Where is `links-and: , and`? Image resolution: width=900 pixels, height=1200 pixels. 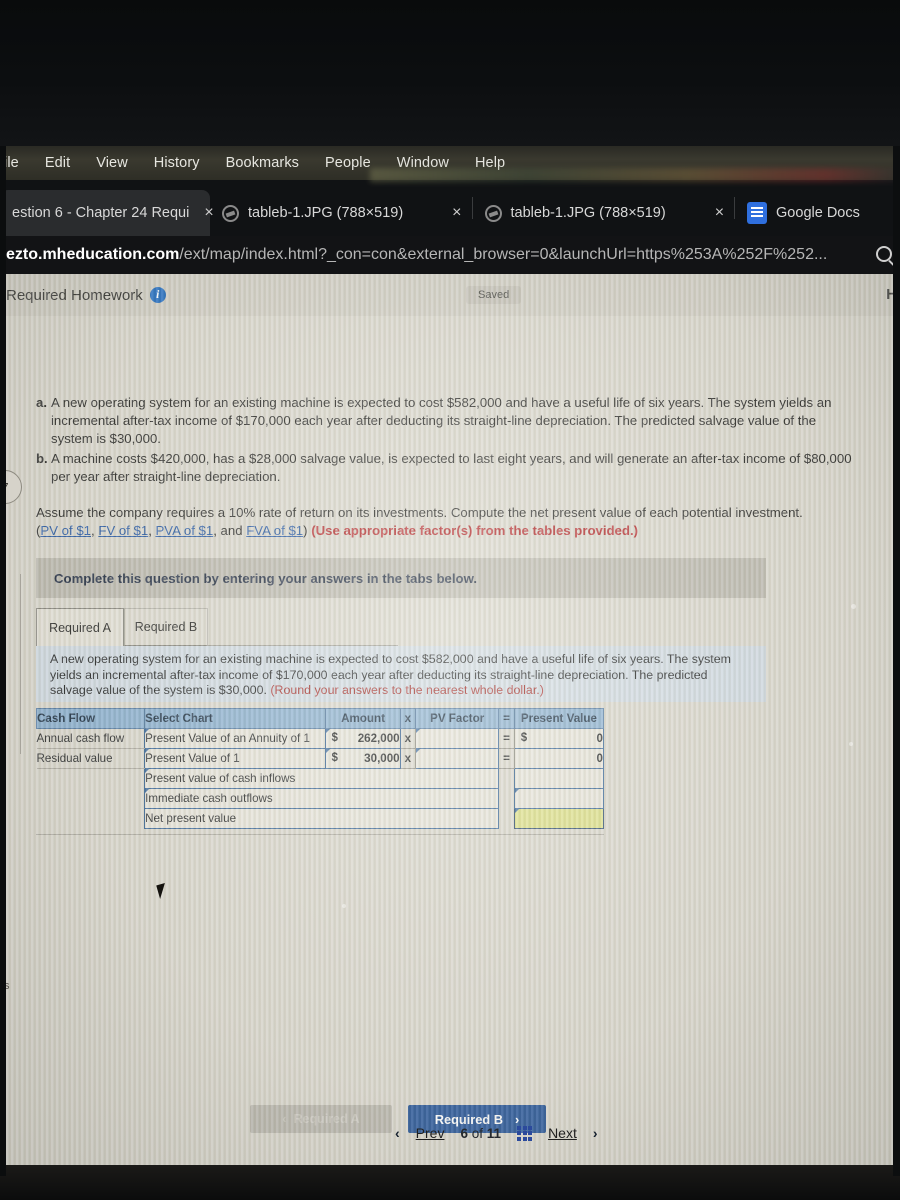
links-and: , and is located at coordinates (230, 531).